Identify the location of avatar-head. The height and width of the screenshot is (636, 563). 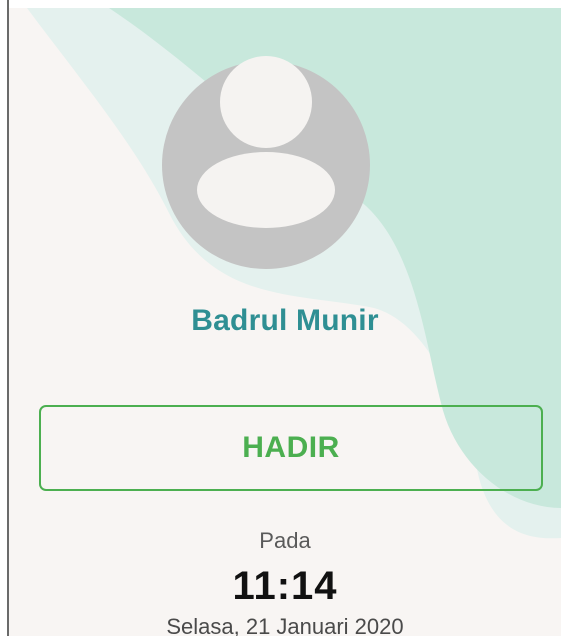
(266, 102).